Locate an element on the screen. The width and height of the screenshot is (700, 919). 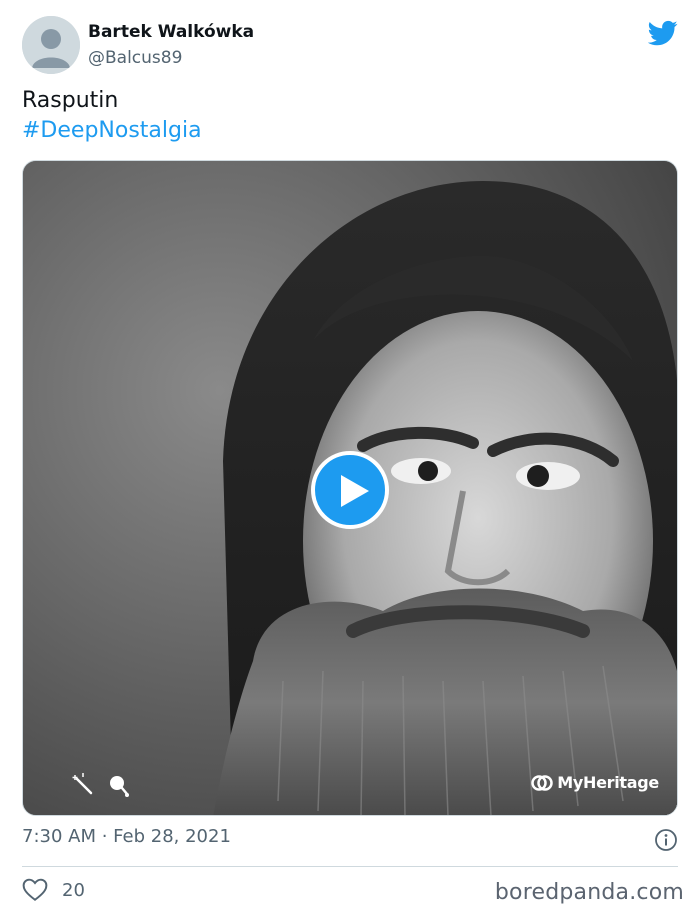
enhance-icon is located at coordinates (119, 786).